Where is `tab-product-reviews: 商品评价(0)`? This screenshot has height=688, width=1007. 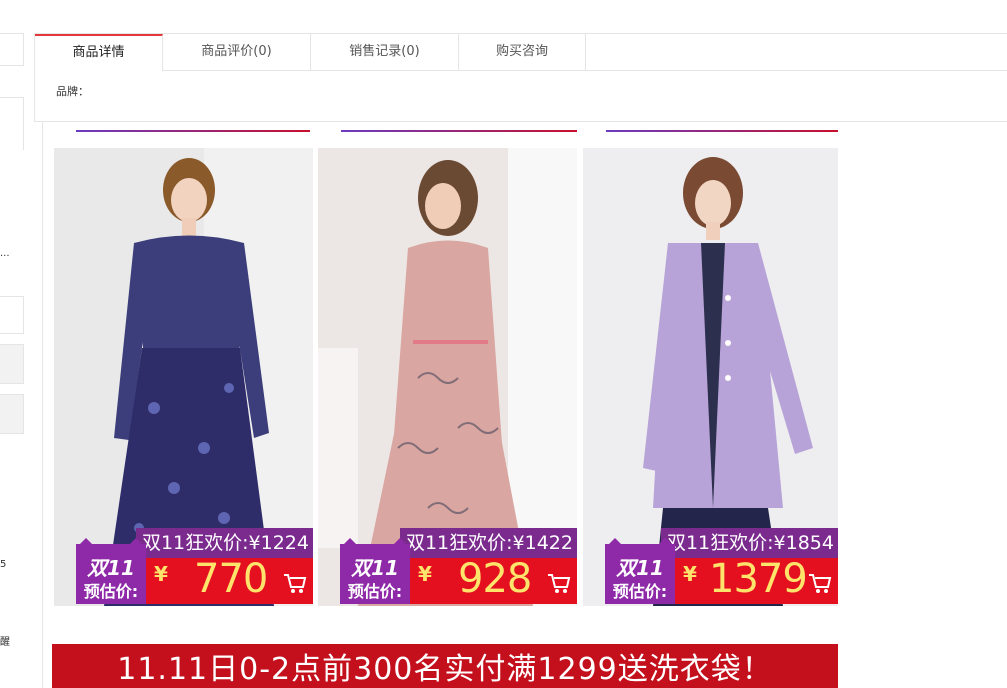 tab-product-reviews: 商品评价(0) is located at coordinates (237, 52).